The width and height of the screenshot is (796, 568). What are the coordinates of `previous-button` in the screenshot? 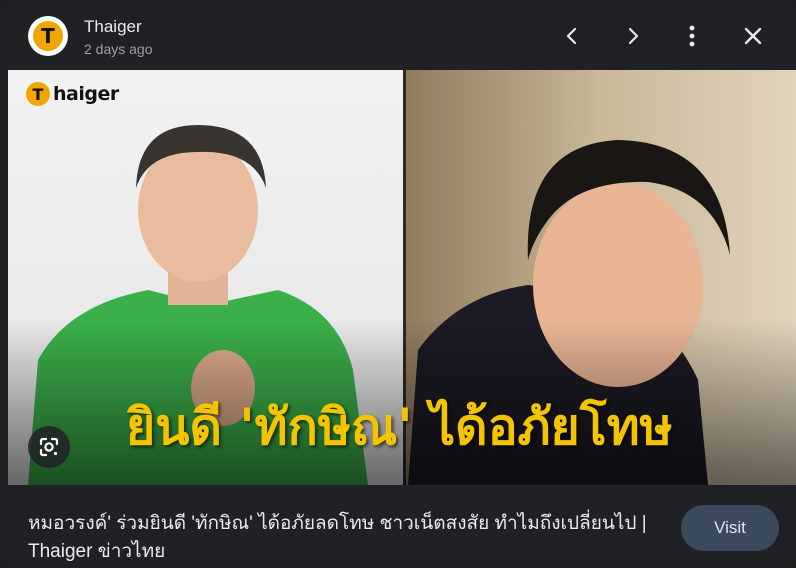 It's located at (572, 36).